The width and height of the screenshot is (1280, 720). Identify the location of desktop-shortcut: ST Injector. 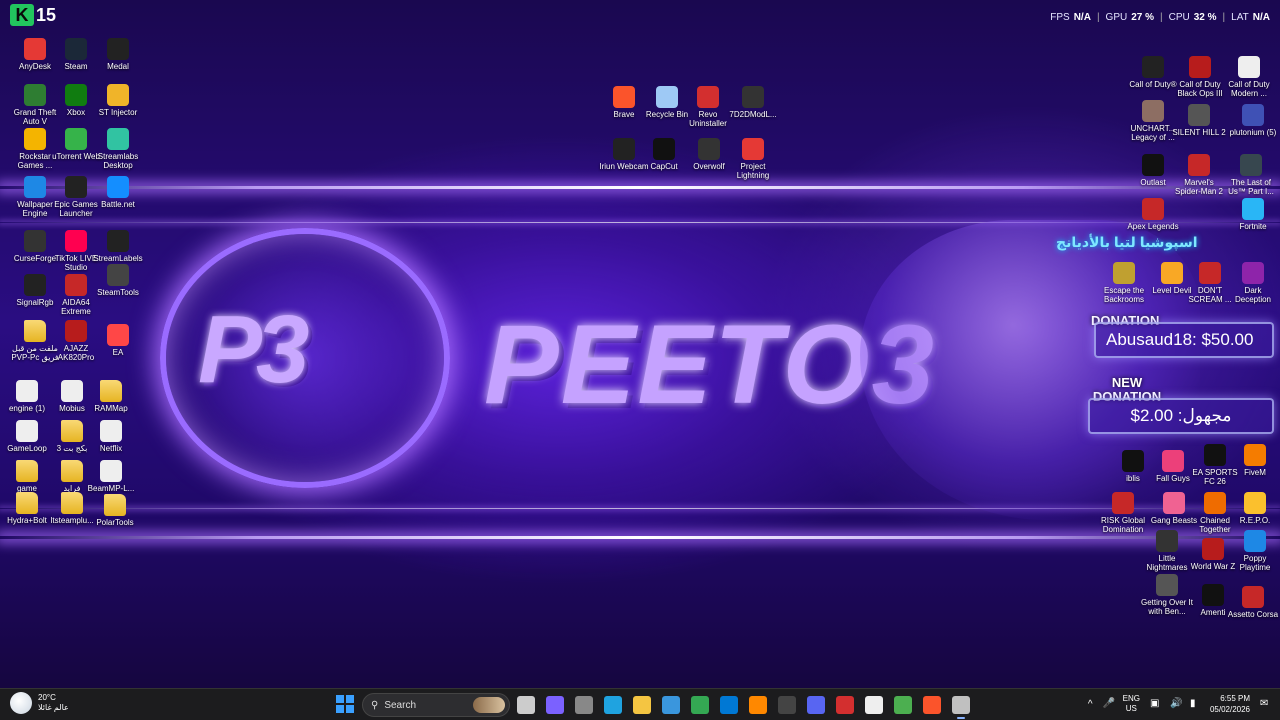
(118, 100).